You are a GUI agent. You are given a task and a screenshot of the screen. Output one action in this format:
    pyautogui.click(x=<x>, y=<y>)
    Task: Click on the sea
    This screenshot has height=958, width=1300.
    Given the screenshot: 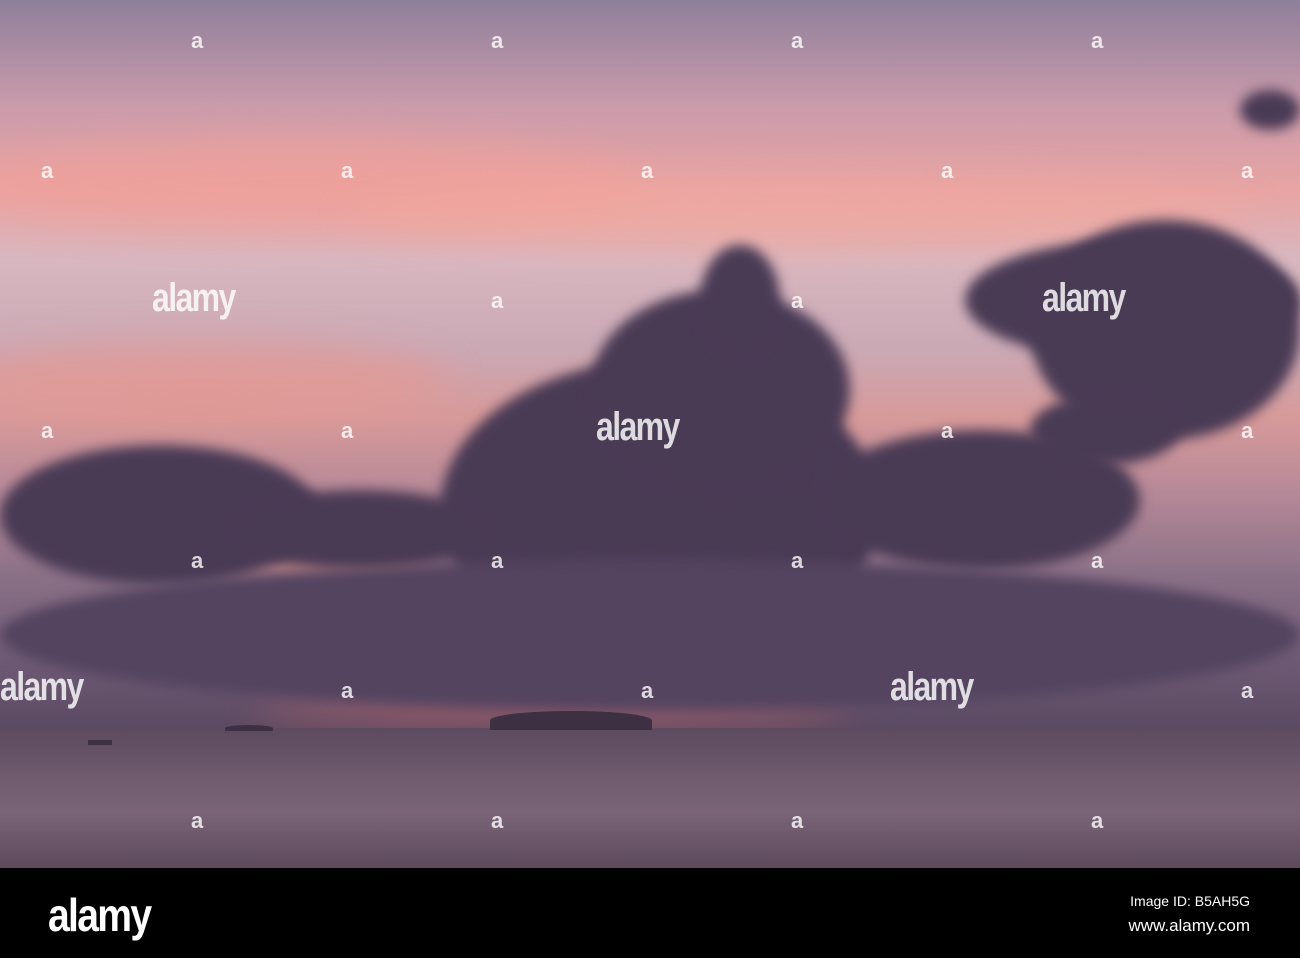 What is the action you would take?
    pyautogui.click(x=650, y=798)
    